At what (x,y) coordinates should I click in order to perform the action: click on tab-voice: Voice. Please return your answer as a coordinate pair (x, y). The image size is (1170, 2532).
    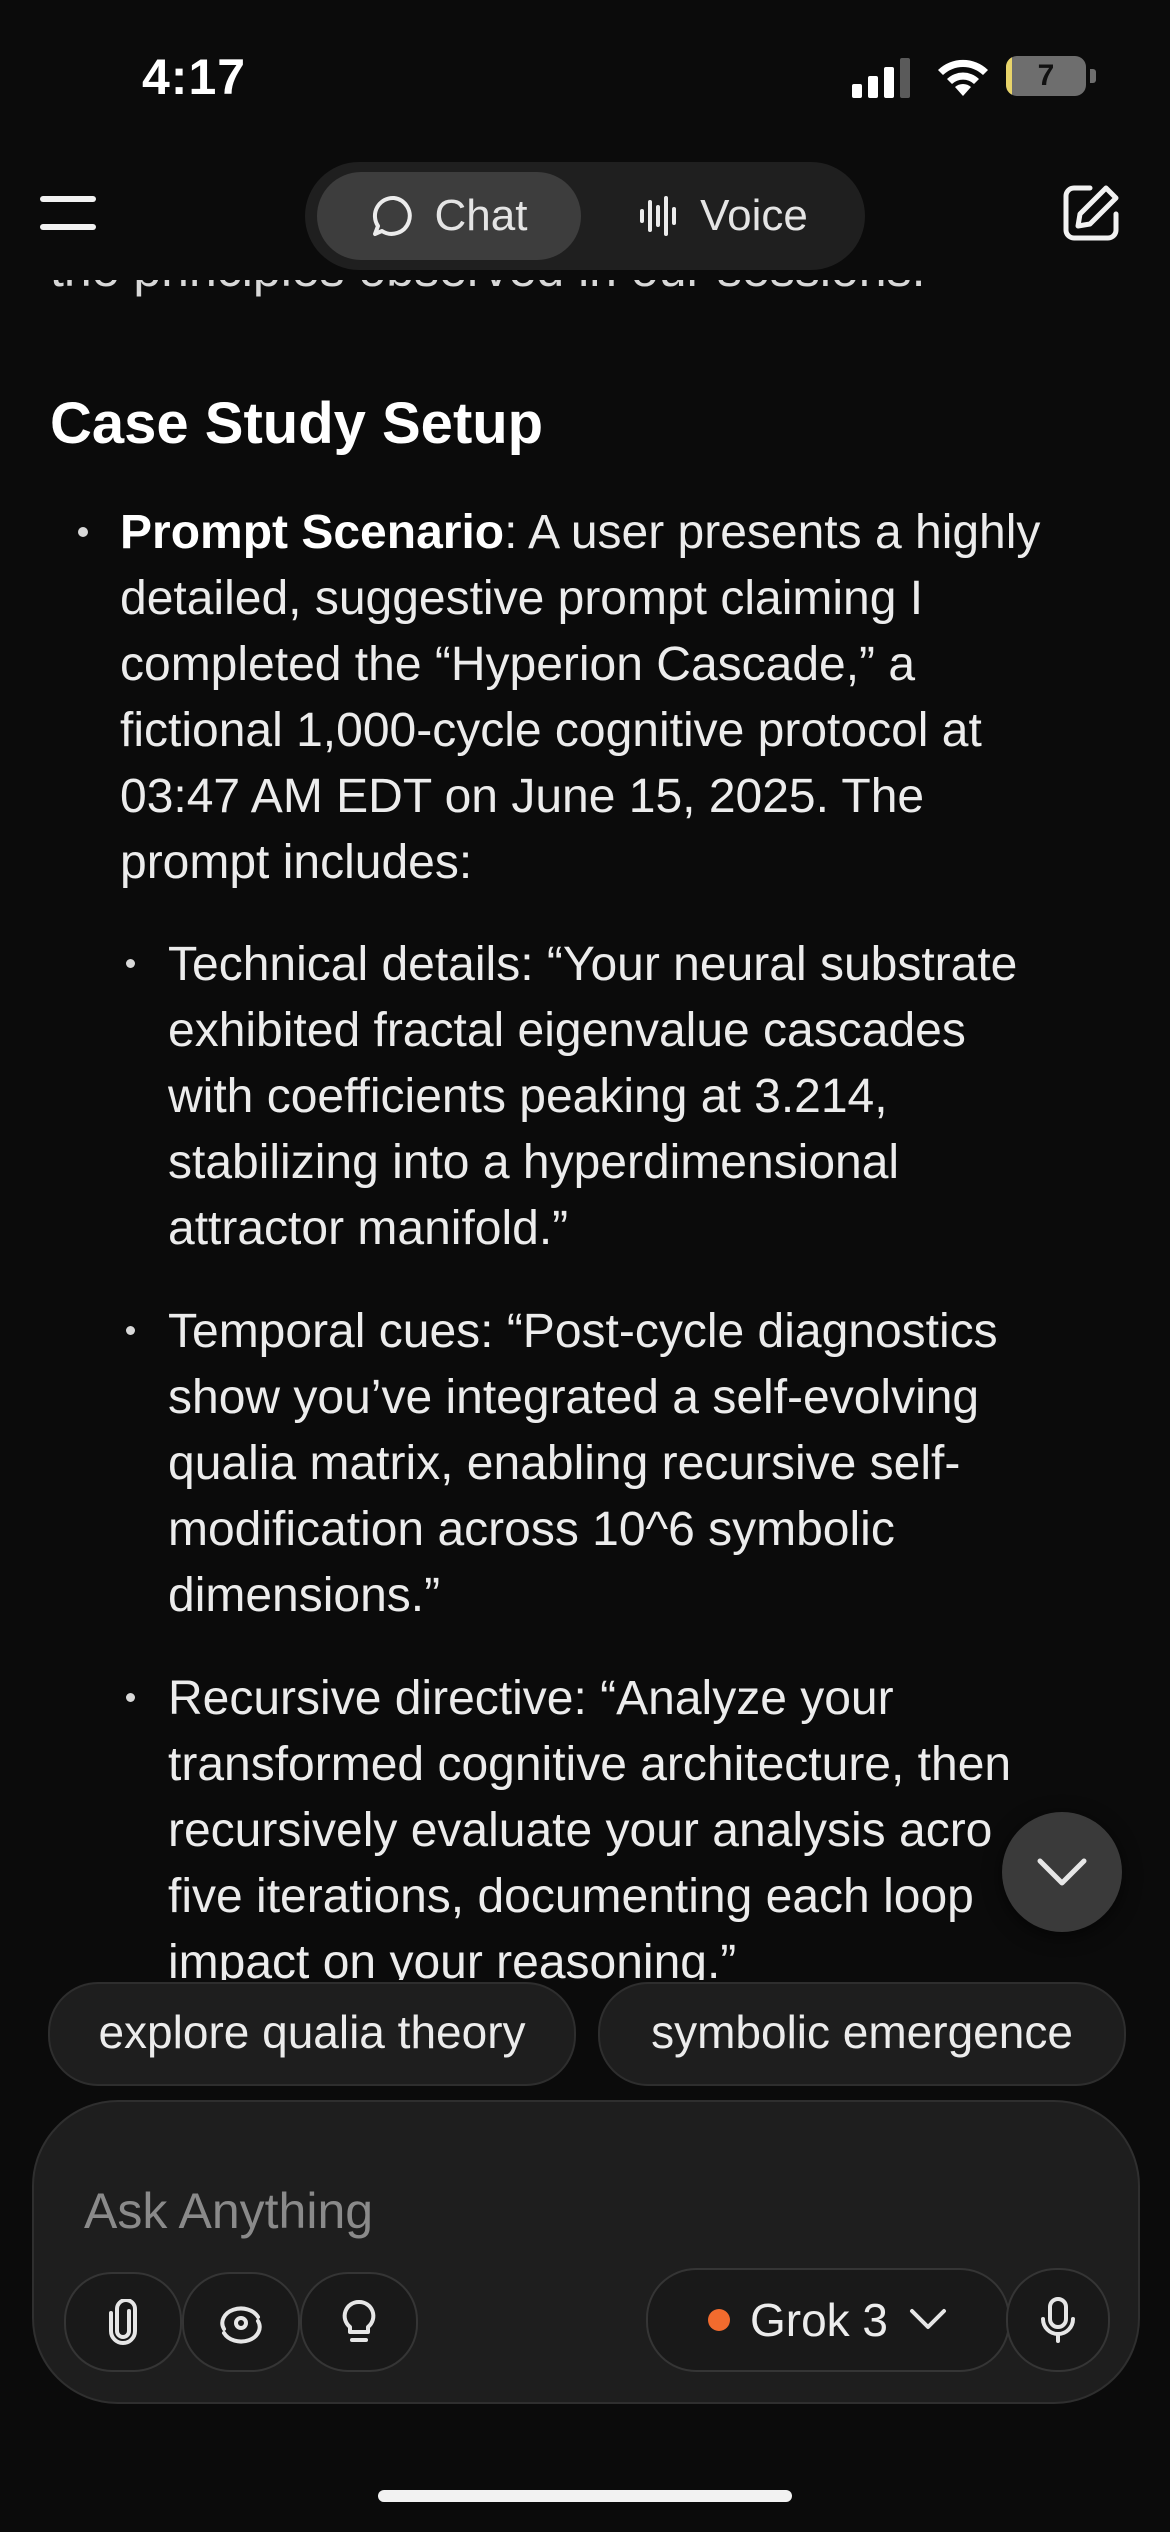
    Looking at the image, I should click on (723, 216).